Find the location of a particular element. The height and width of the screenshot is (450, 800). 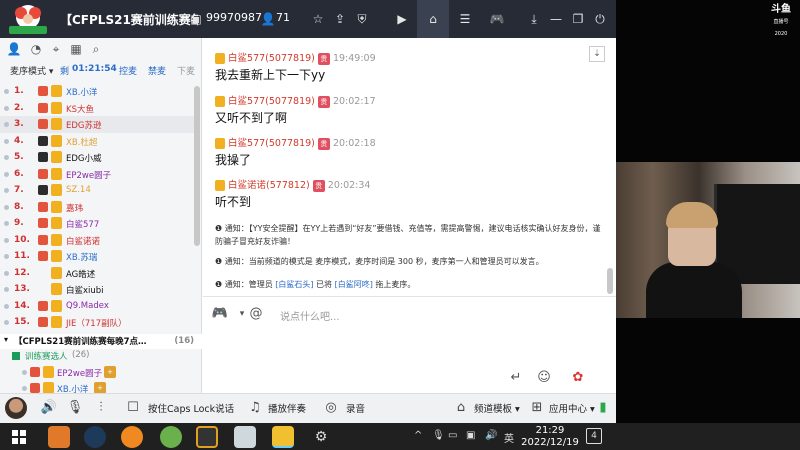

queue-row: 11. XB.苏瑞 is located at coordinates (98, 256).